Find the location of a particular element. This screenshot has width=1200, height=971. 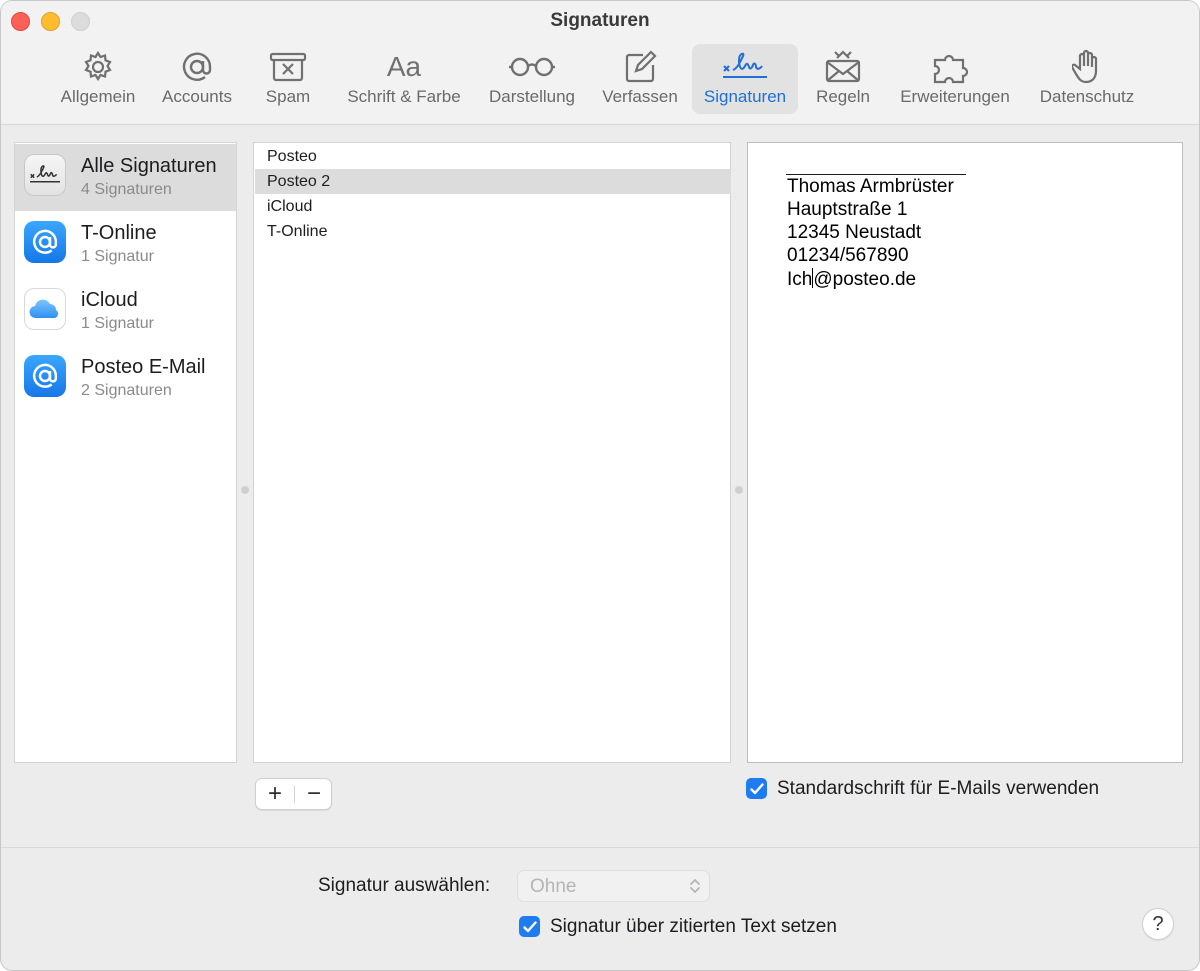

toolbar-erweiterungen: Erweiterungen is located at coordinates (955, 79).